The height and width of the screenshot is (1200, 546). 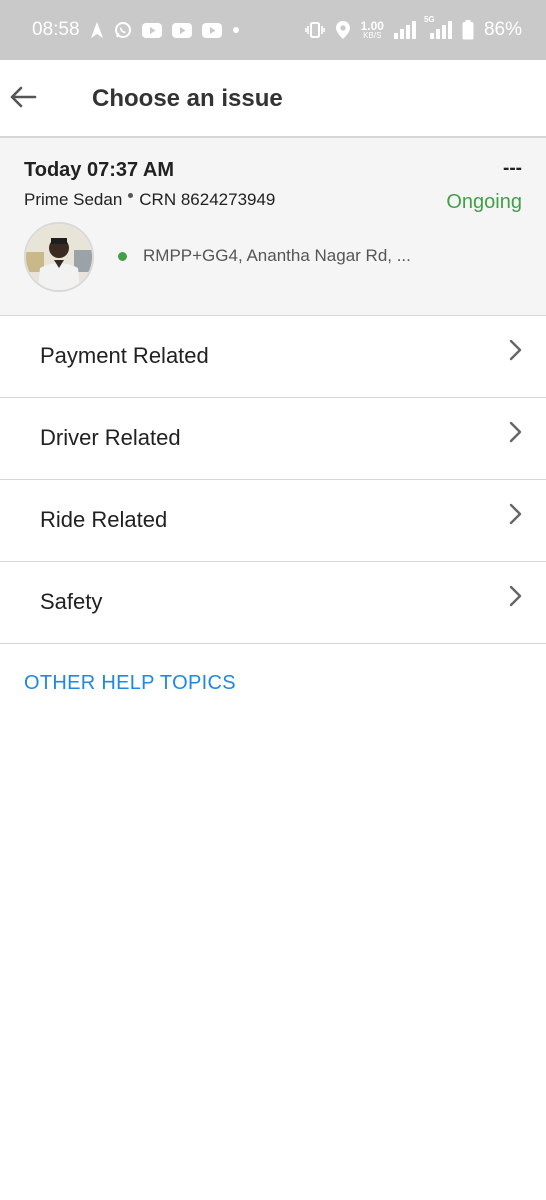 What do you see at coordinates (99, 170) in the screenshot?
I see `ride-date-time: Today 07:37 AM` at bounding box center [99, 170].